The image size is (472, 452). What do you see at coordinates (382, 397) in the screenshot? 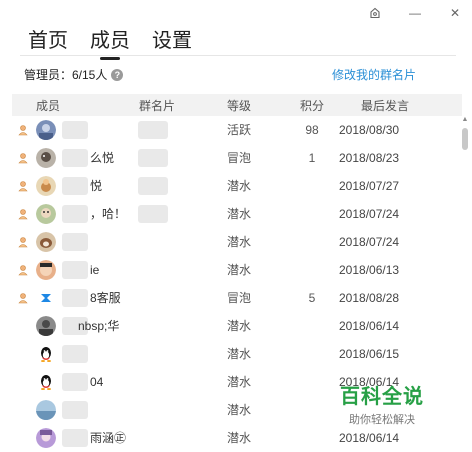
I see `watermark-title: 百科全说` at bounding box center [382, 397].